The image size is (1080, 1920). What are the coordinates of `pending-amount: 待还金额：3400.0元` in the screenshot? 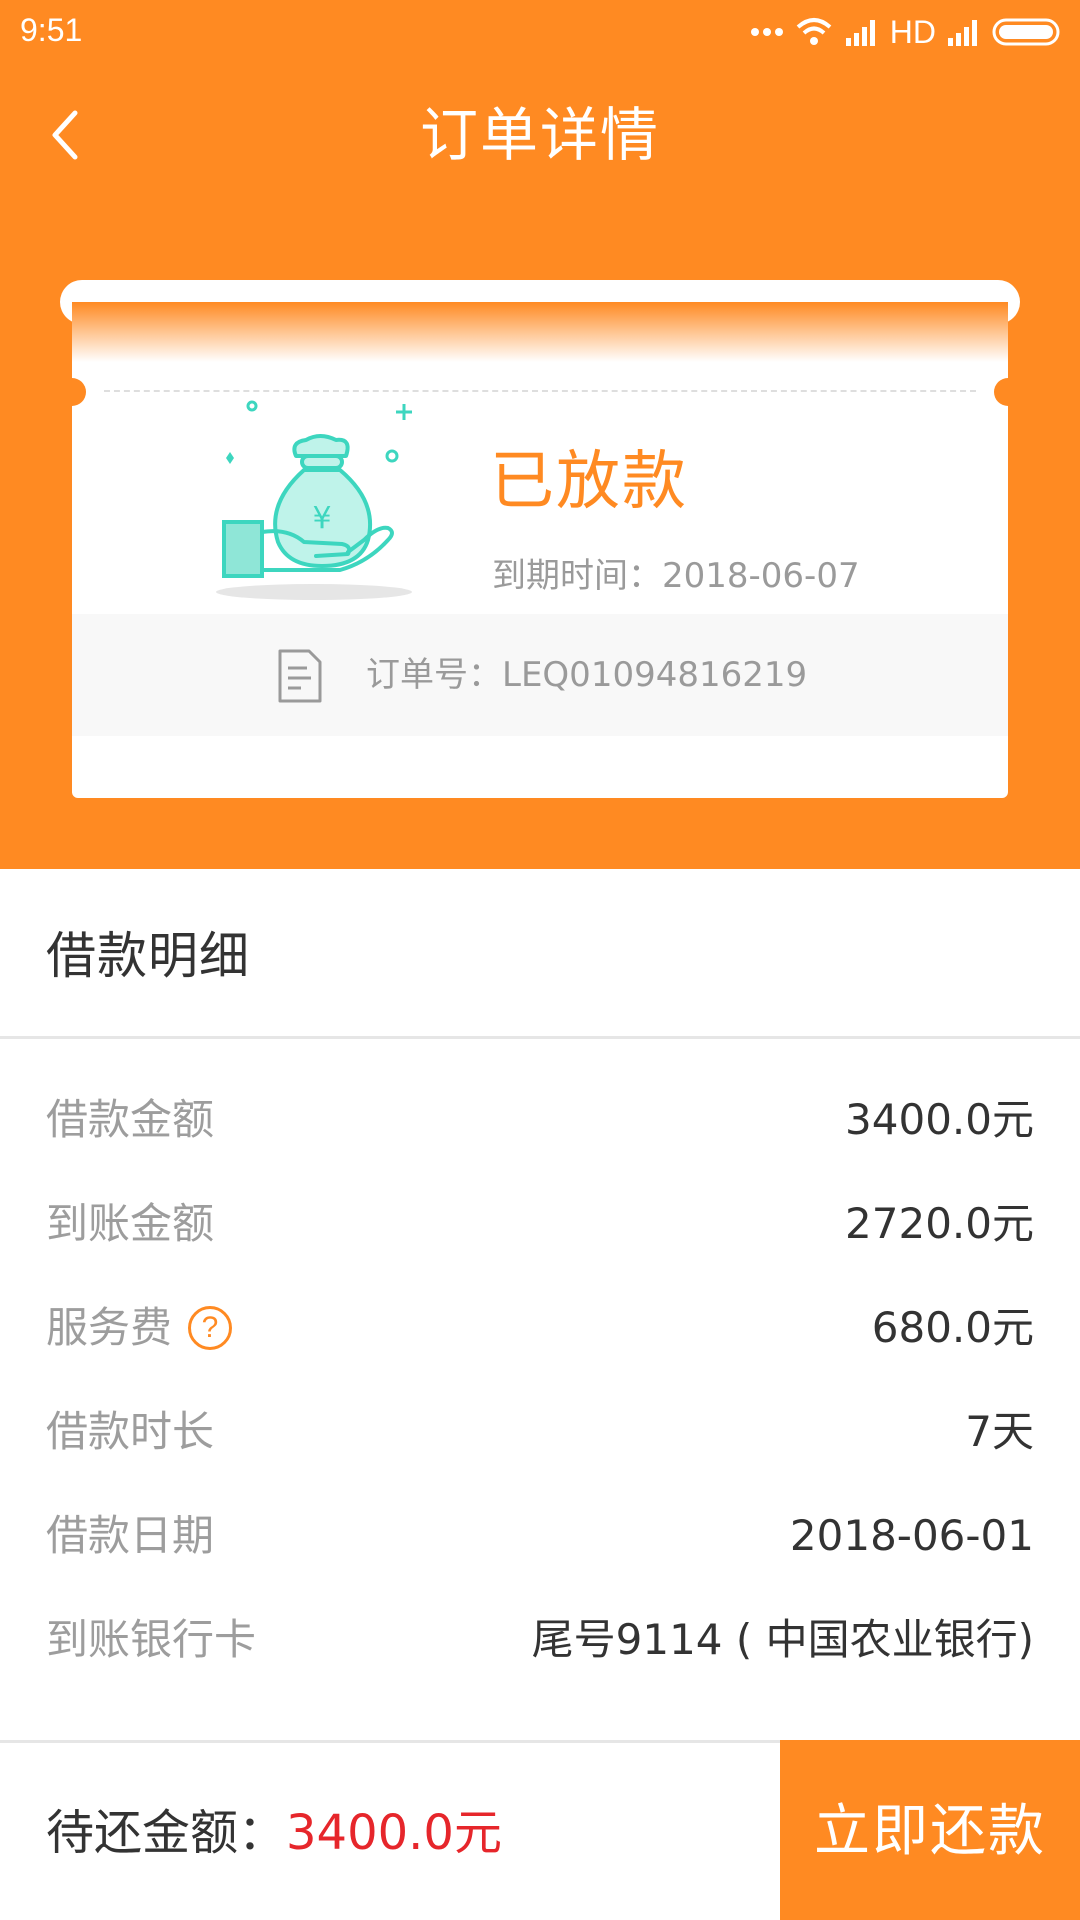 It's located at (274, 1833).